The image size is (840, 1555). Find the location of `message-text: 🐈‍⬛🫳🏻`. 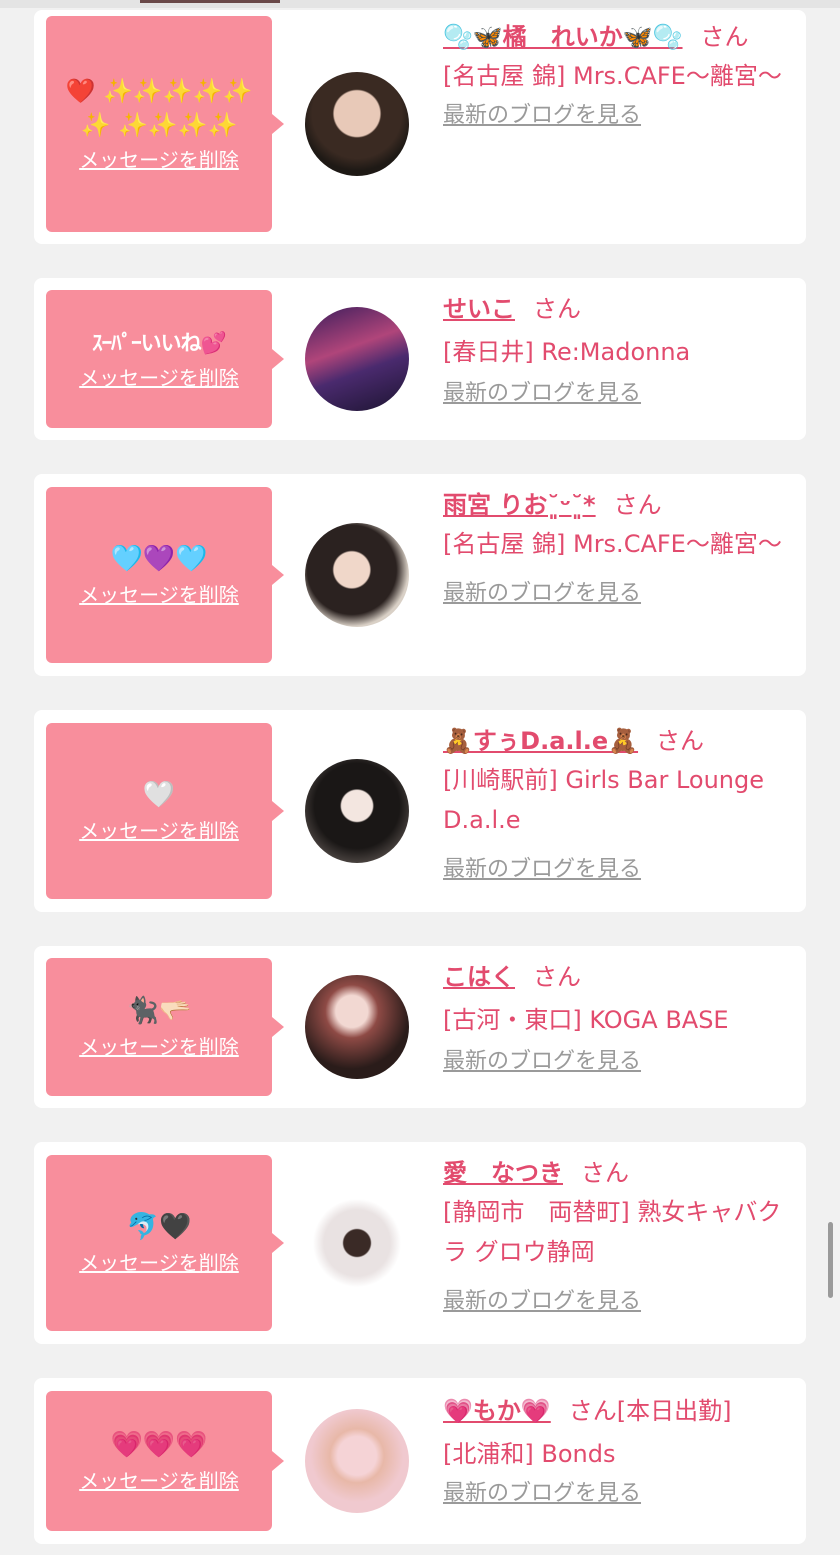

message-text: 🐈‍⬛🫳🏻 is located at coordinates (159, 1011).